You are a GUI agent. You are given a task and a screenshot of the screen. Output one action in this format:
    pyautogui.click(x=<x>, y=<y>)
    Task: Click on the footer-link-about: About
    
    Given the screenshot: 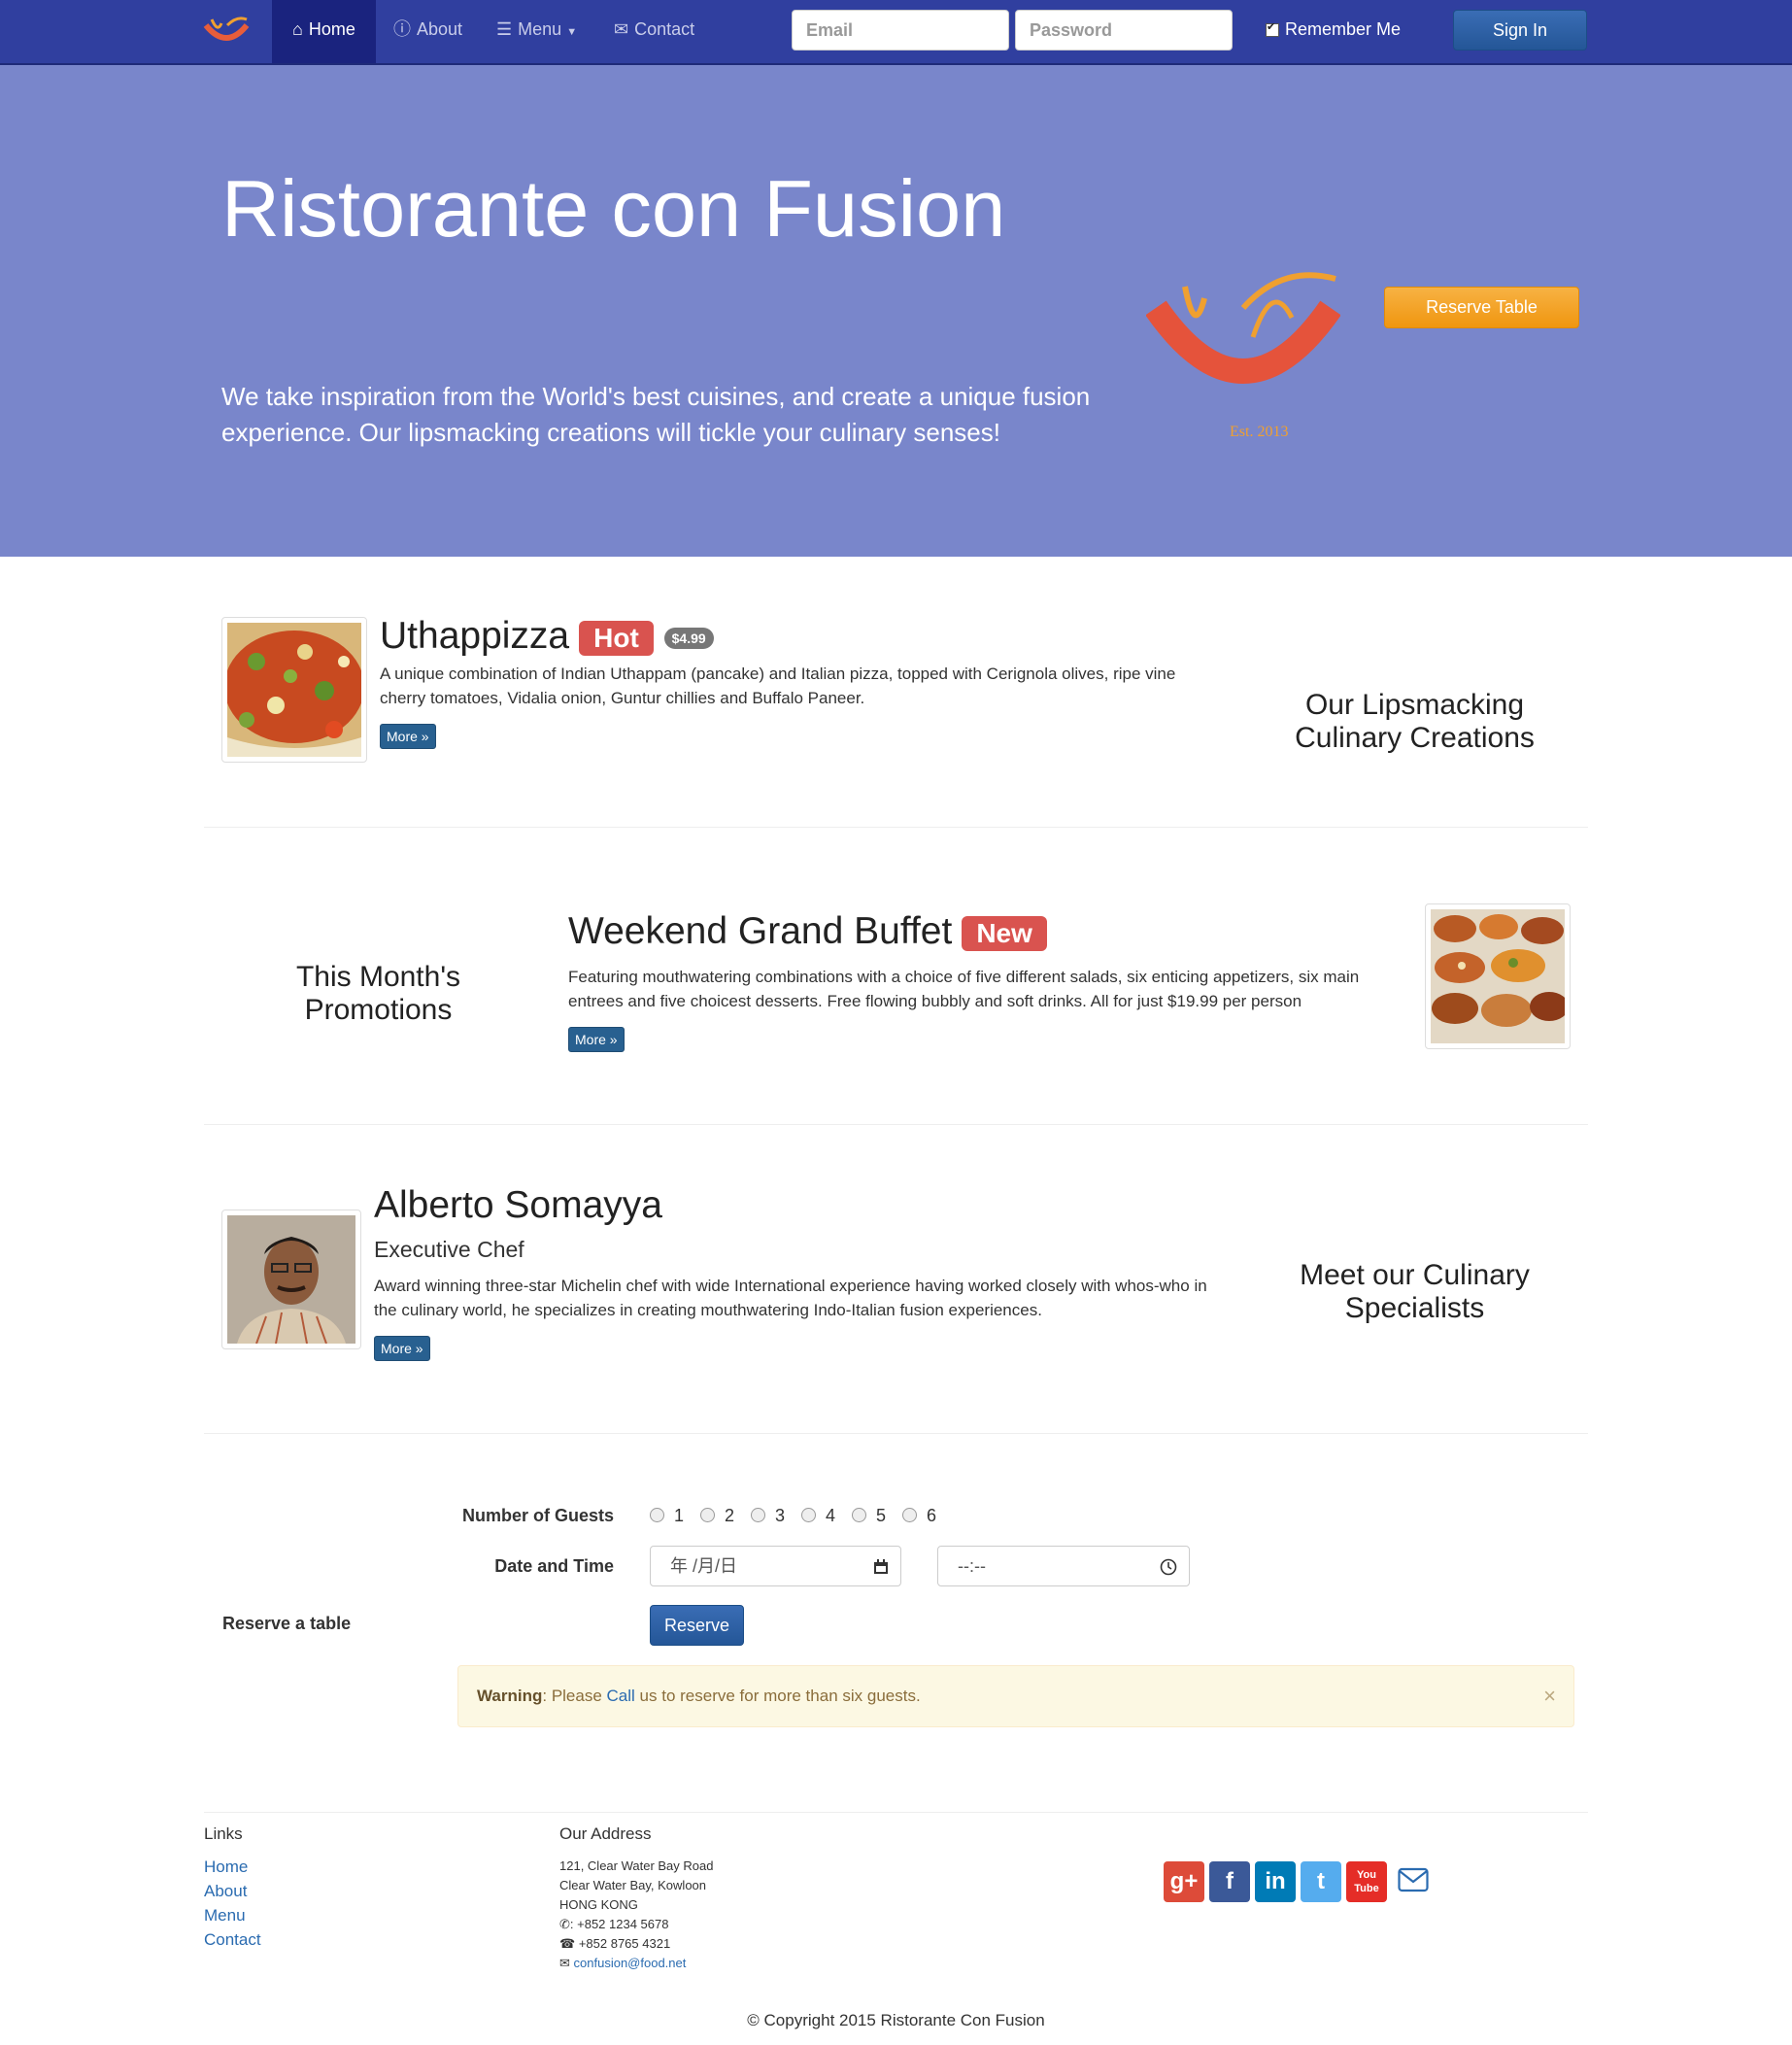 What is the action you would take?
    pyautogui.click(x=225, y=1891)
    